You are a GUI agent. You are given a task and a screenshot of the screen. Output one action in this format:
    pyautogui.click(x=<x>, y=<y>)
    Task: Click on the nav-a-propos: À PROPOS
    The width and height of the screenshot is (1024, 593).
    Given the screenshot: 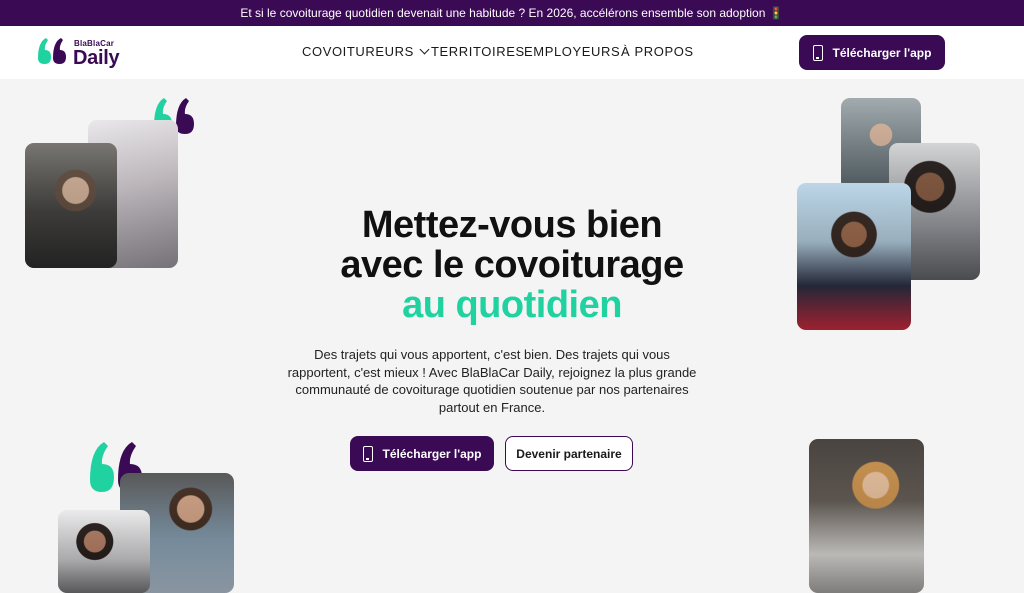 What is the action you would take?
    pyautogui.click(x=657, y=51)
    